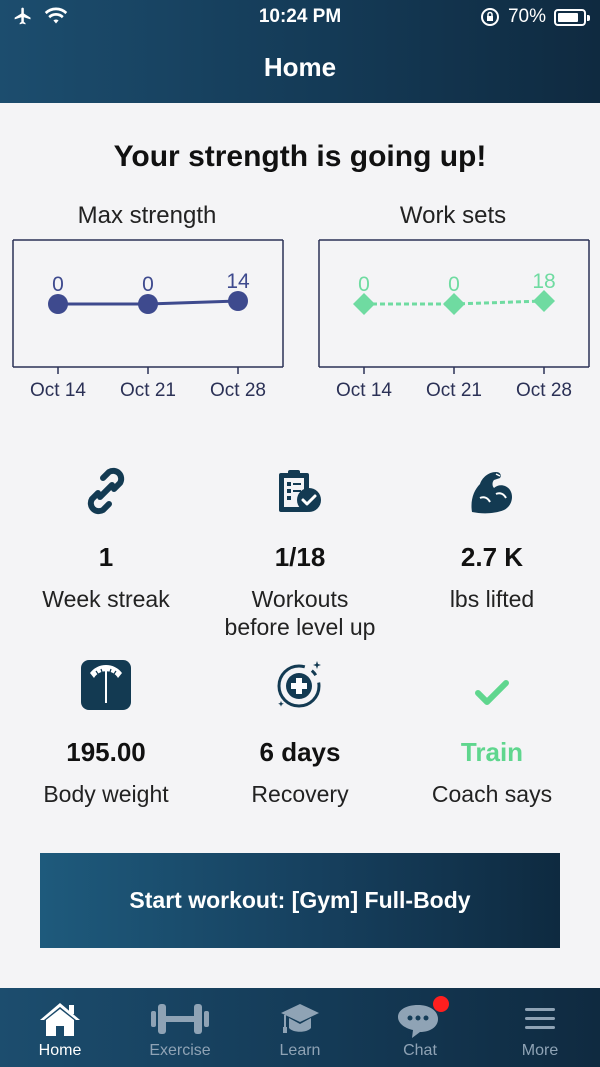 The height and width of the screenshot is (1067, 600). I want to click on dumbbell-icon, so click(180, 1019).